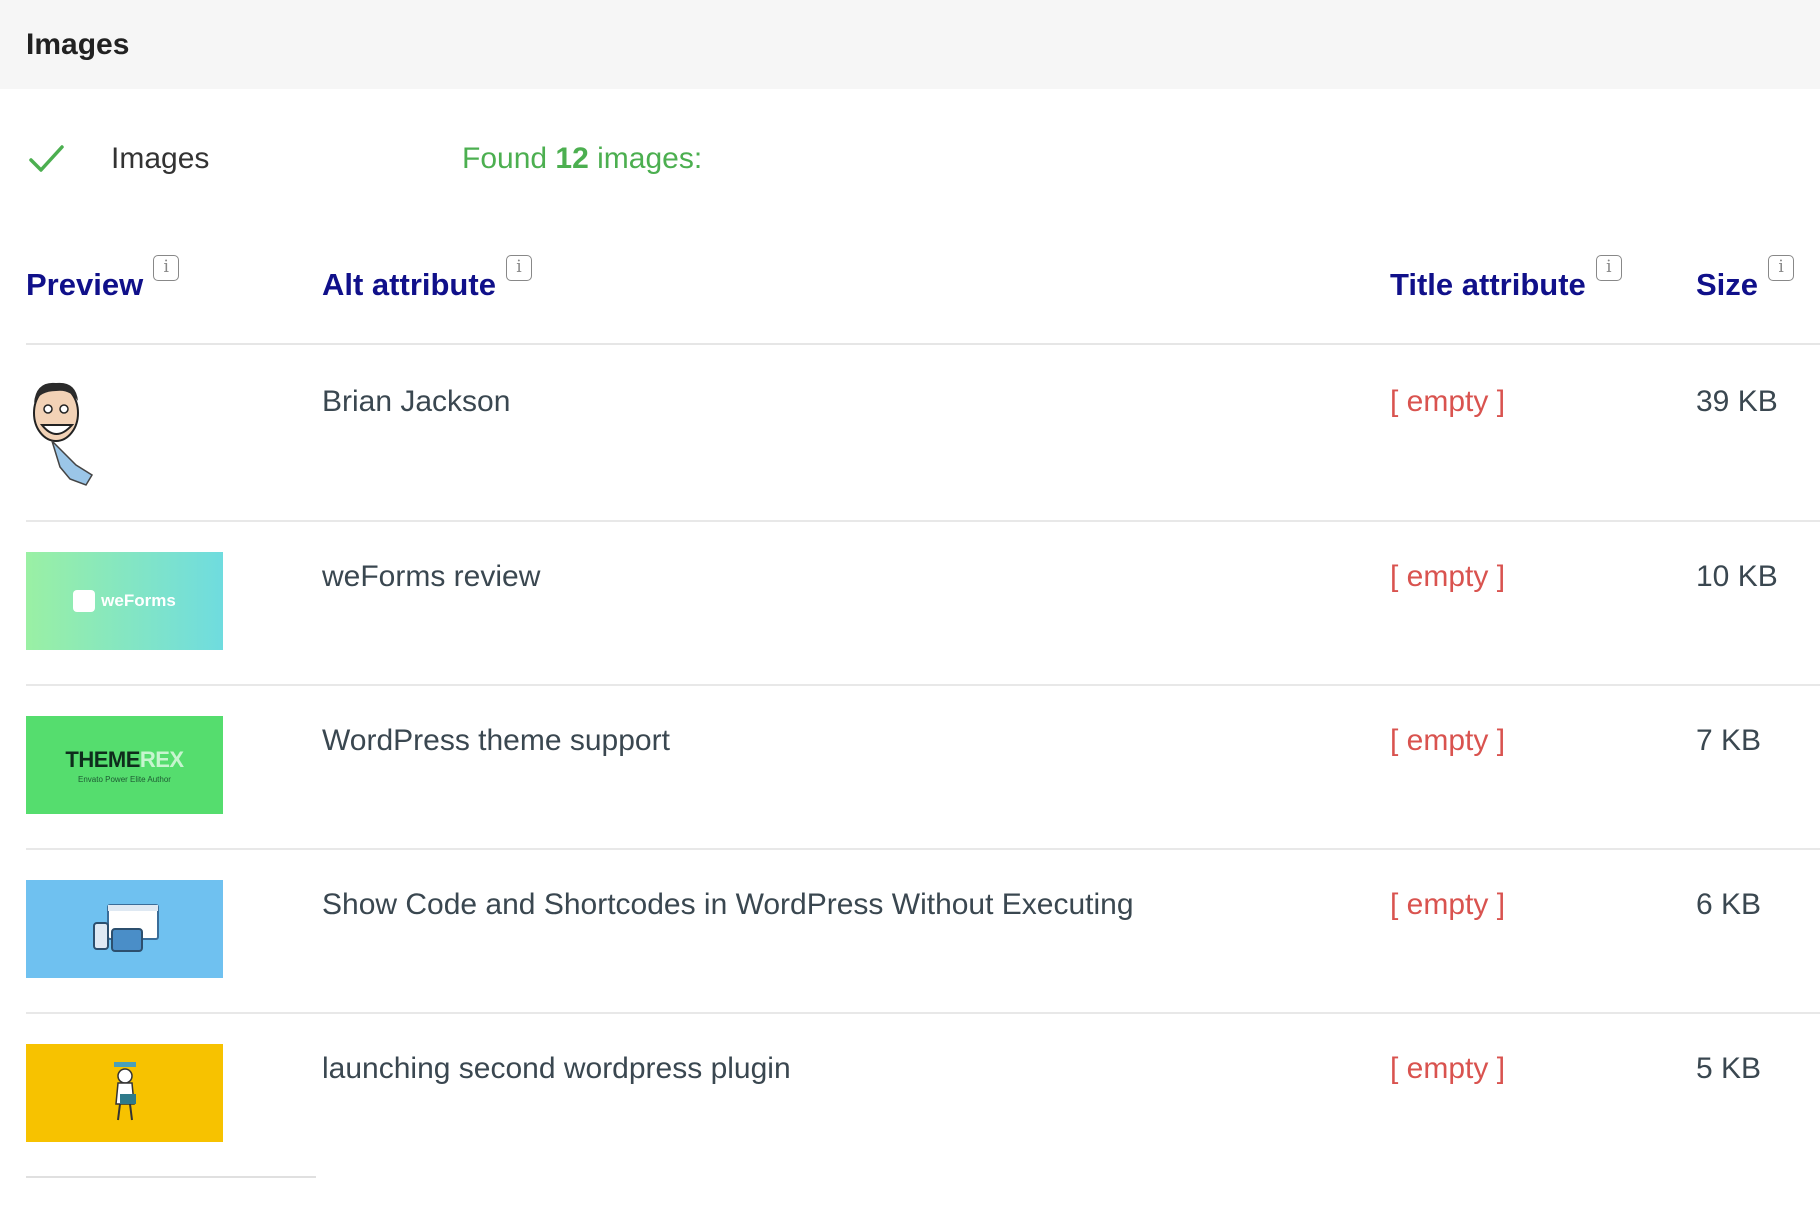  What do you see at coordinates (1745, 279) in the screenshot?
I see `column-size-header: Size i` at bounding box center [1745, 279].